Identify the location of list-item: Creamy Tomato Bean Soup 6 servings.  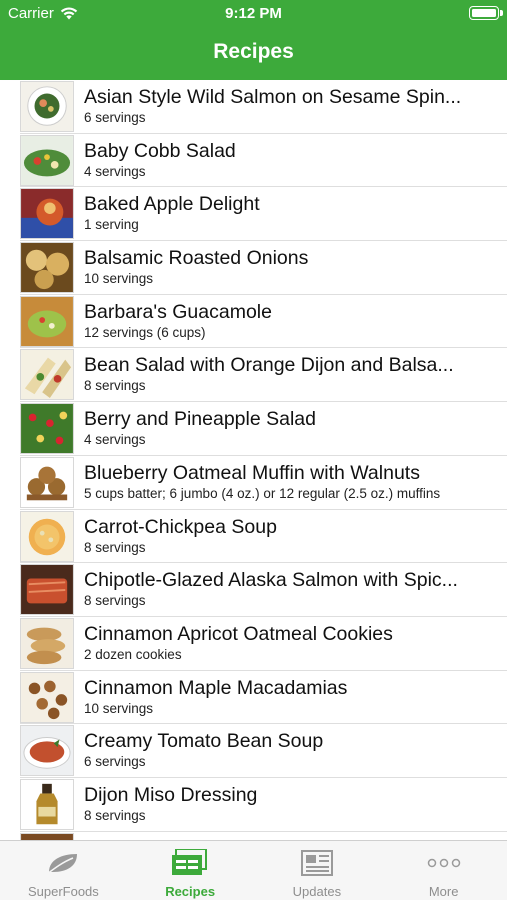
(263, 751).